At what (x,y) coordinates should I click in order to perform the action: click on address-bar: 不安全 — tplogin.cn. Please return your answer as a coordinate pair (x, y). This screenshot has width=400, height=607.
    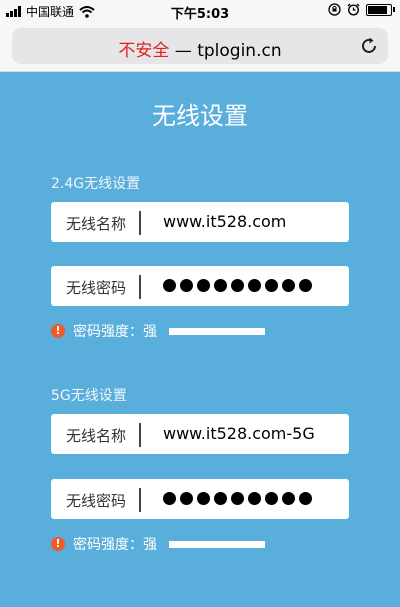
    Looking at the image, I should click on (200, 46).